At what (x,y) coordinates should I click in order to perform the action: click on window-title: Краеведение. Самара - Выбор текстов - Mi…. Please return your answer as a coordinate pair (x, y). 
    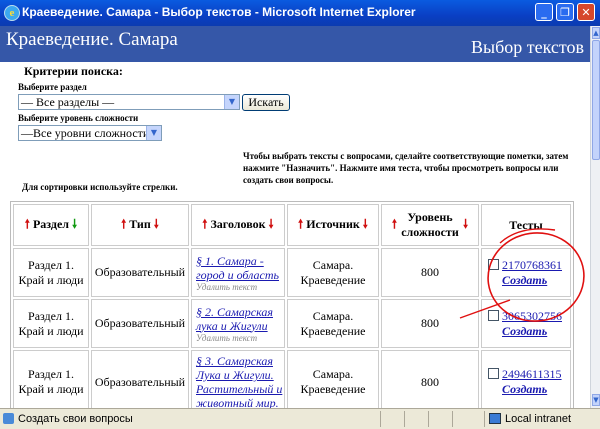
    Looking at the image, I should click on (219, 12).